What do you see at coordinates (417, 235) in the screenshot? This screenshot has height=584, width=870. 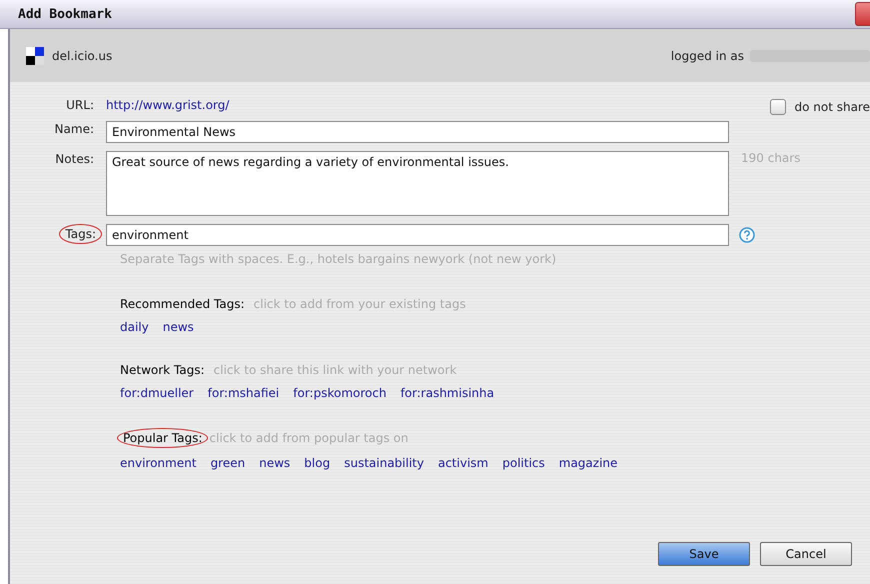 I see `tags-field: environment` at bounding box center [417, 235].